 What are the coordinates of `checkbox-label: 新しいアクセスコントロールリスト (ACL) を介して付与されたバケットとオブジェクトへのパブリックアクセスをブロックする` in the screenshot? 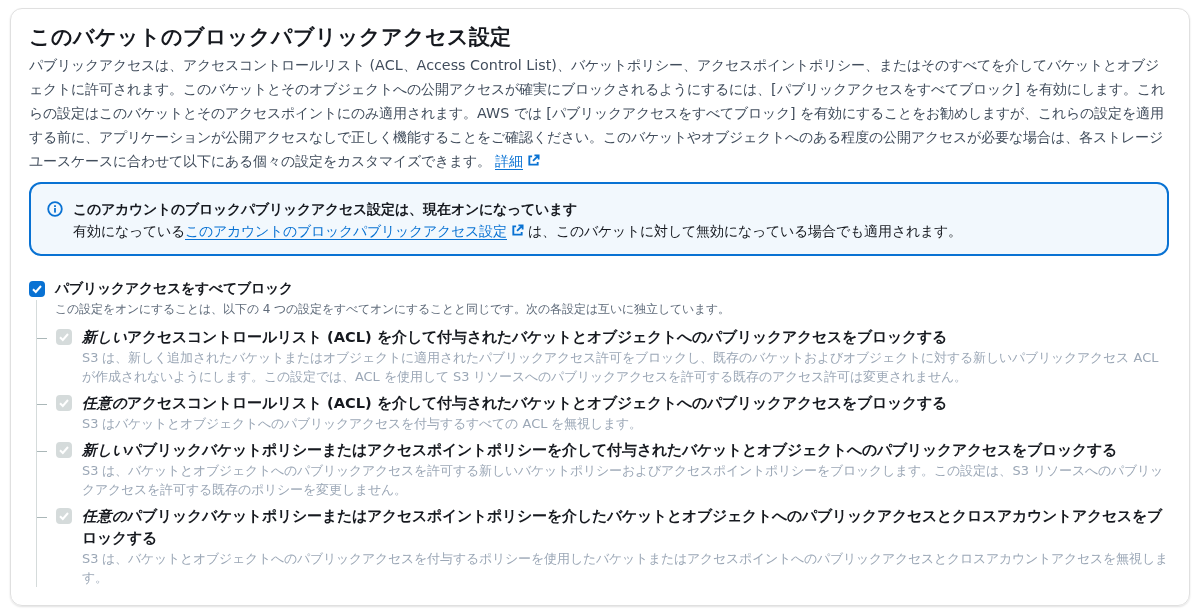 It's located at (515, 337).